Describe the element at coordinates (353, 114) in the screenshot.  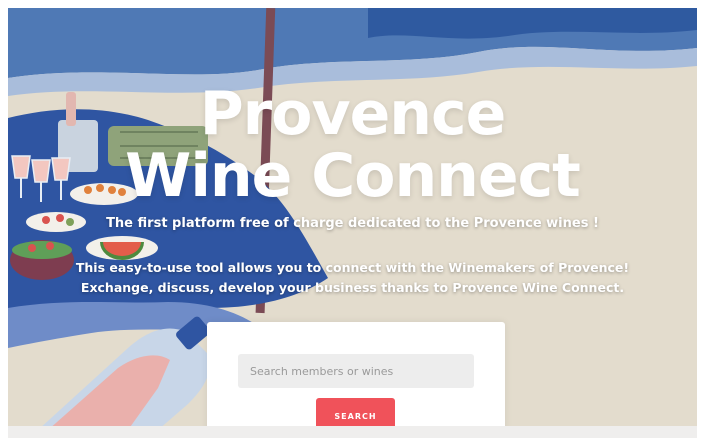
I see `hero-title-line1: Provence` at that location.